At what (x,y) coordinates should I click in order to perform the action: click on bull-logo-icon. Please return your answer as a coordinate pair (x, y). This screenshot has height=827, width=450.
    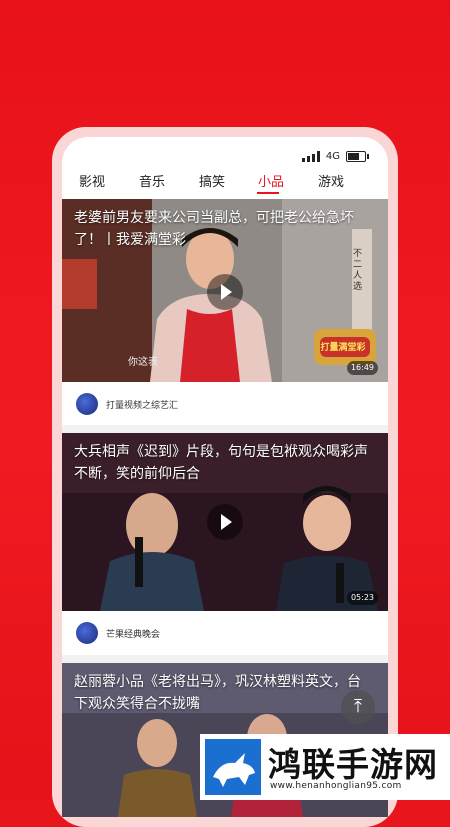
    Looking at the image, I should click on (233, 767).